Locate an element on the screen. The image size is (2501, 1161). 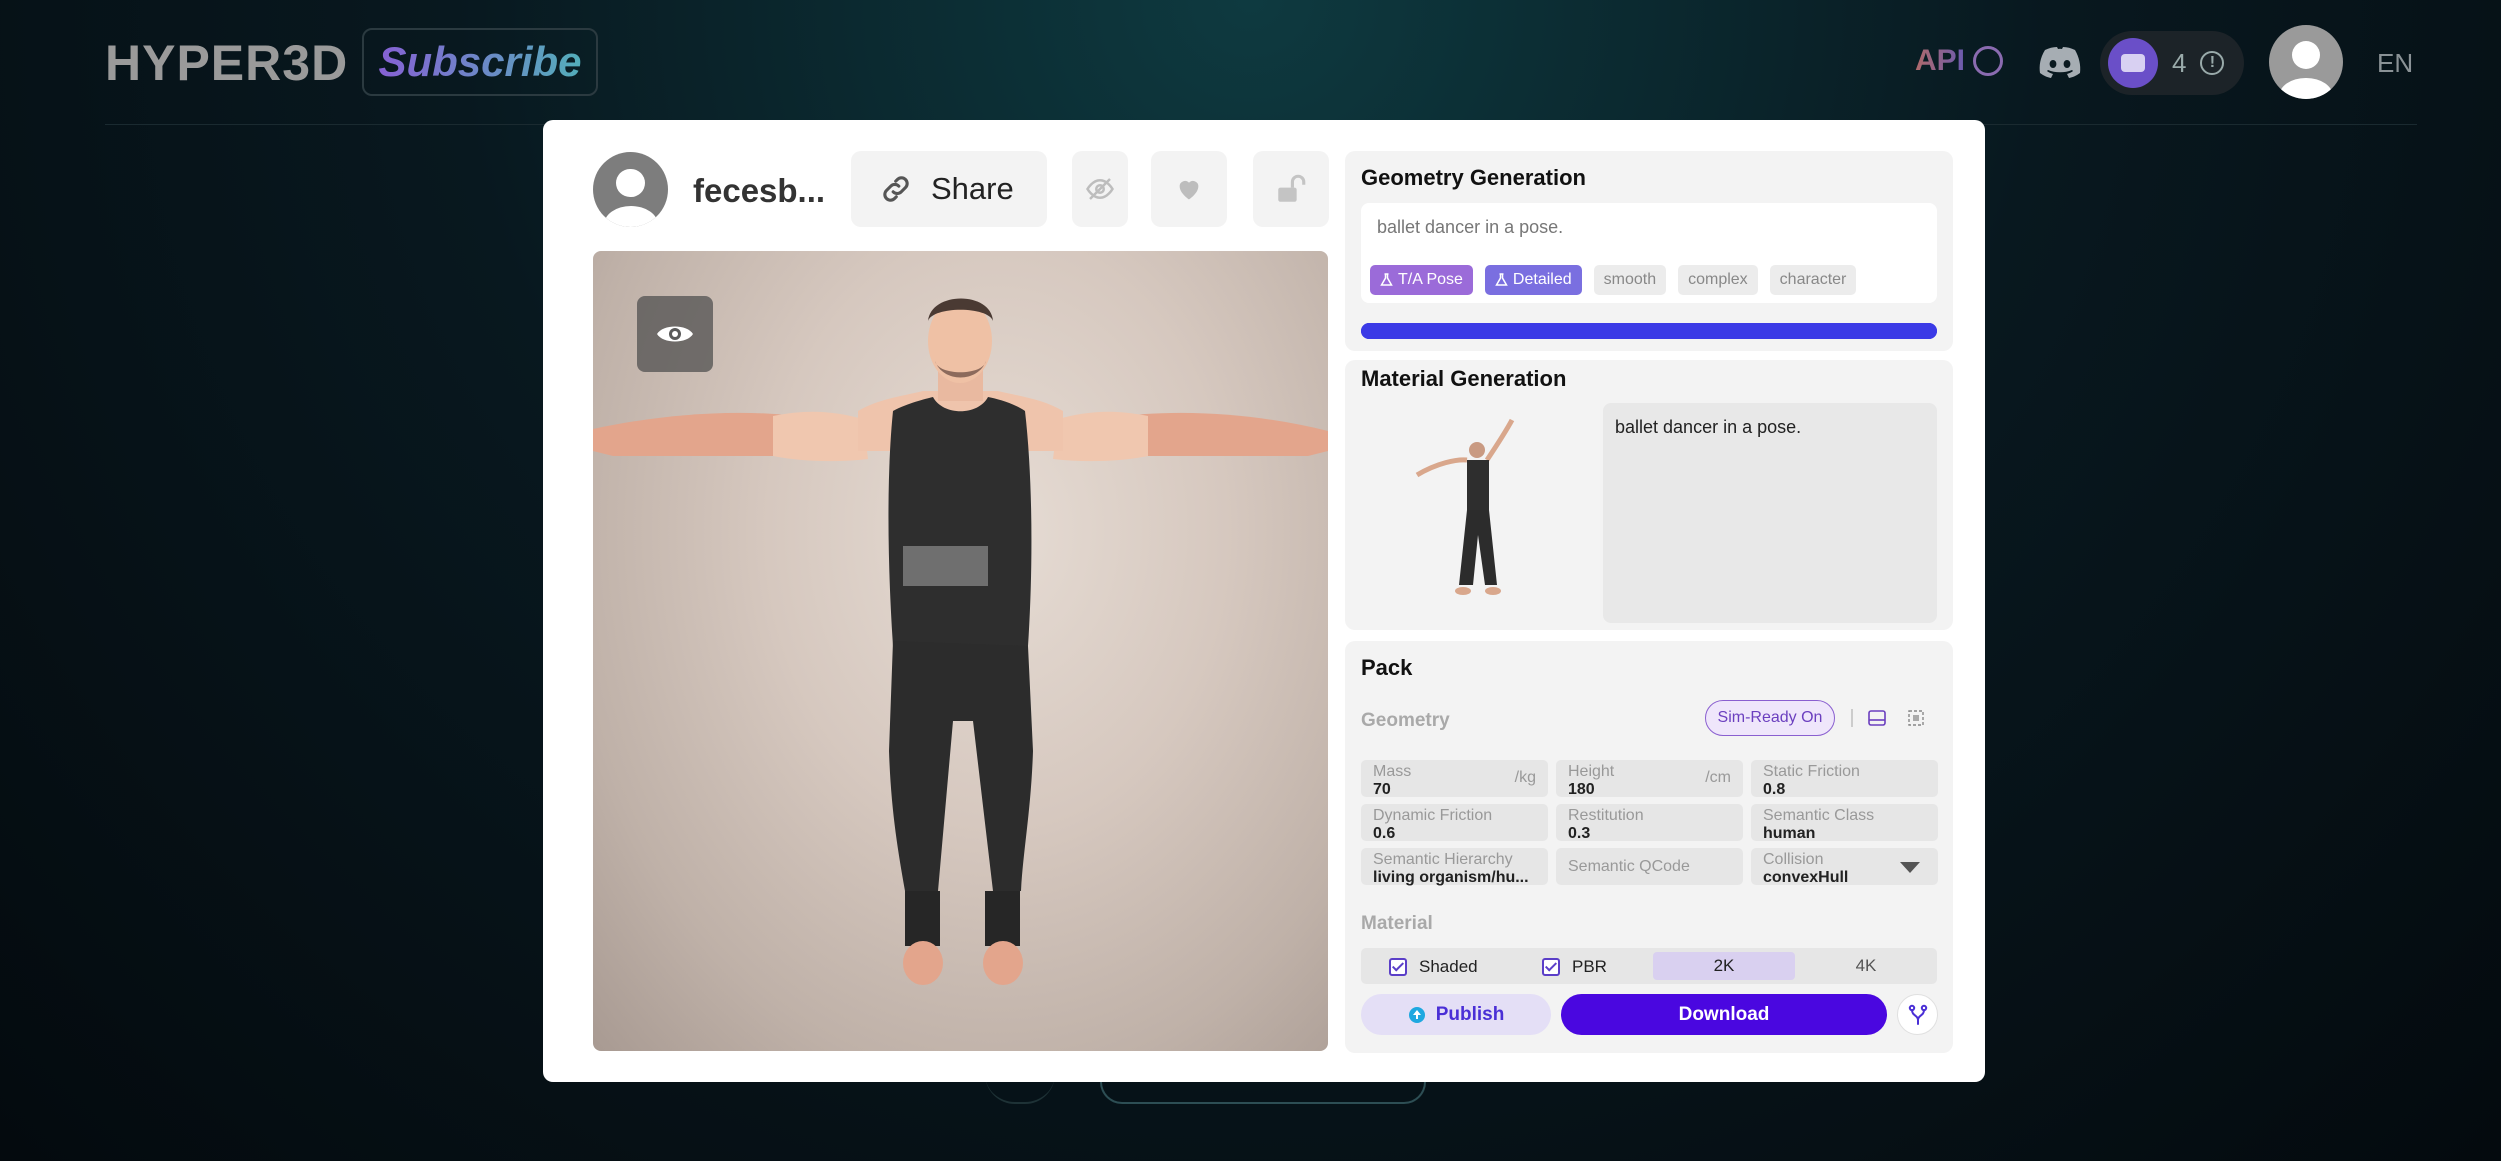
field-value: 0.8 is located at coordinates (1774, 789).